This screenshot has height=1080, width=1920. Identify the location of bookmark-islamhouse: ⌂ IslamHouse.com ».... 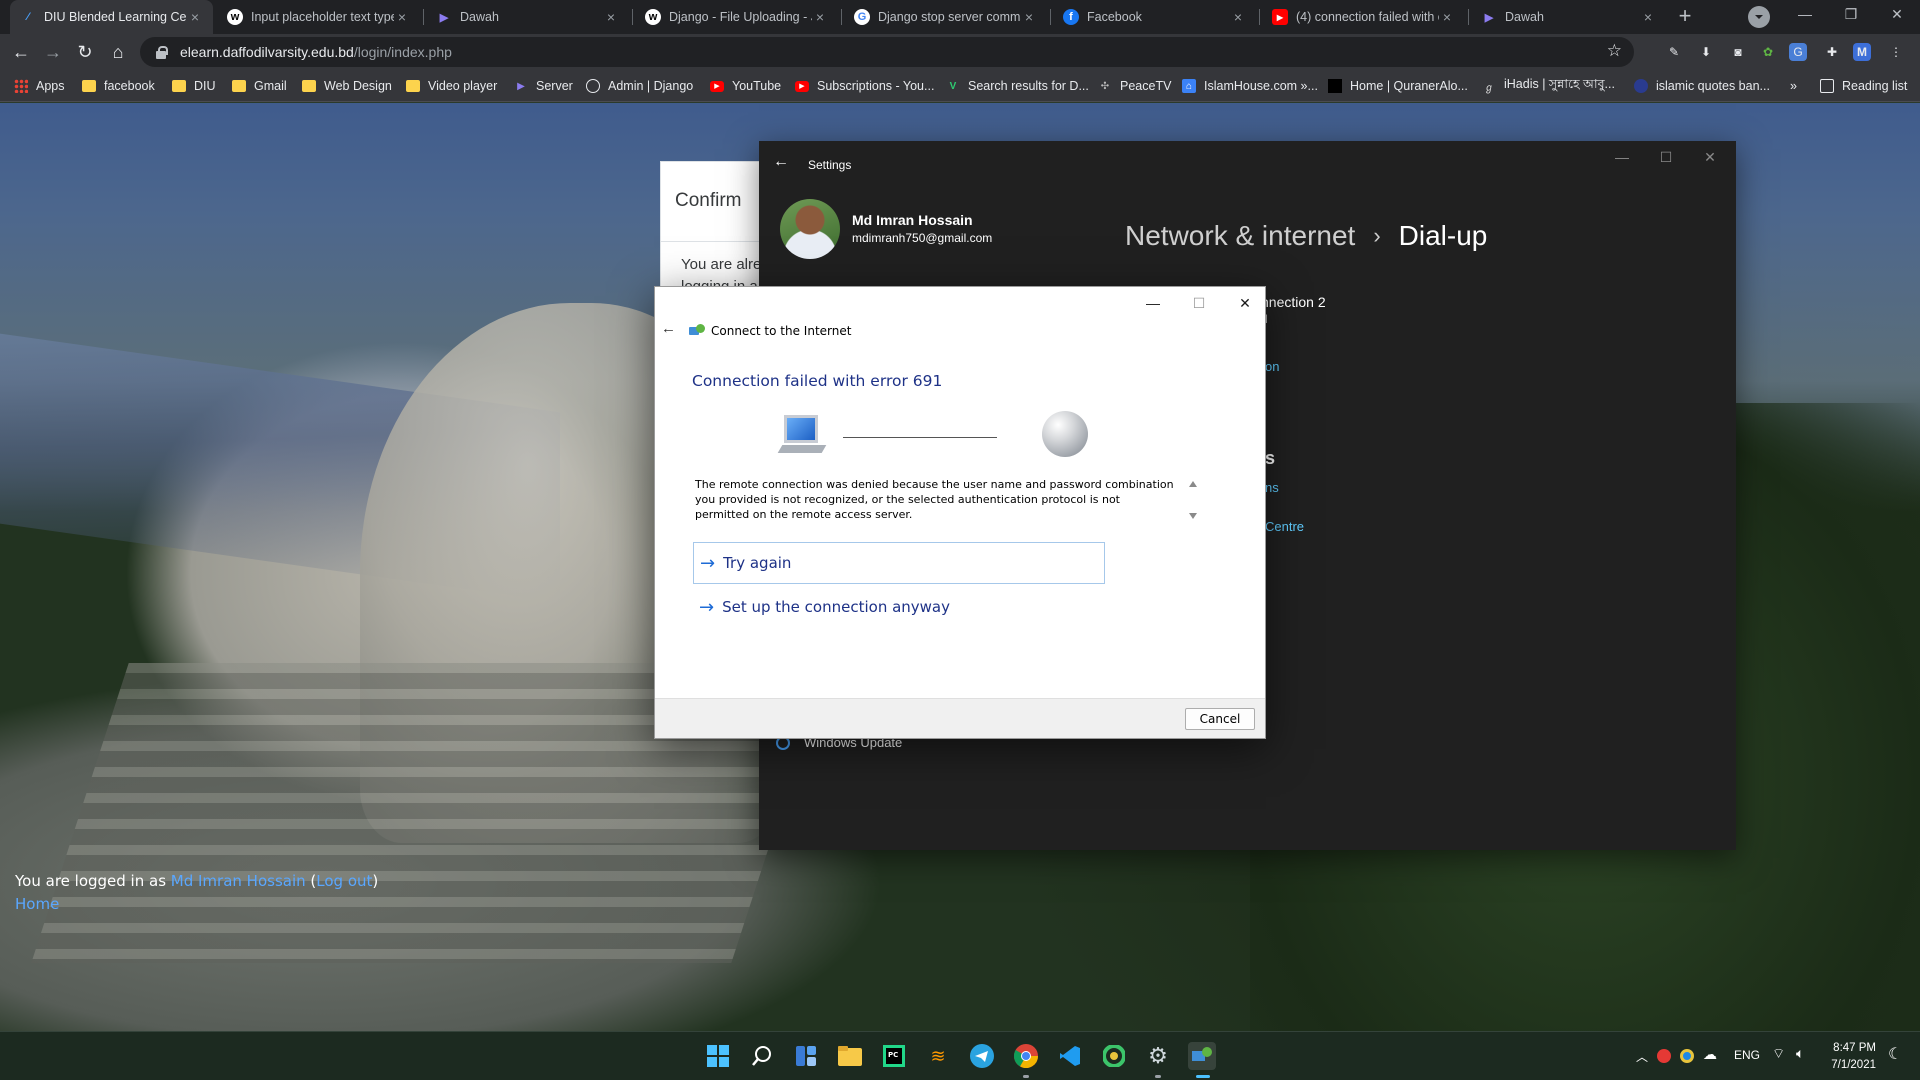
(1250, 86).